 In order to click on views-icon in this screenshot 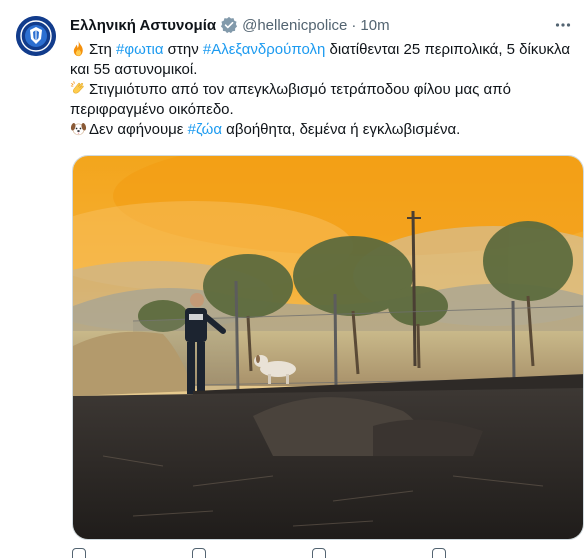, I will do `click(439, 553)`.